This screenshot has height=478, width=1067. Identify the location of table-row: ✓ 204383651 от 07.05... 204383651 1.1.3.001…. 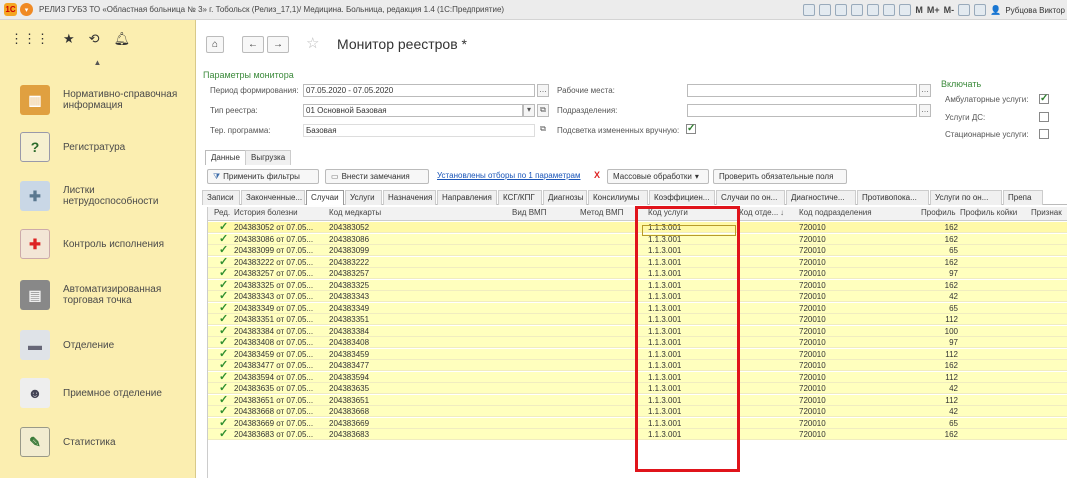
(637, 400).